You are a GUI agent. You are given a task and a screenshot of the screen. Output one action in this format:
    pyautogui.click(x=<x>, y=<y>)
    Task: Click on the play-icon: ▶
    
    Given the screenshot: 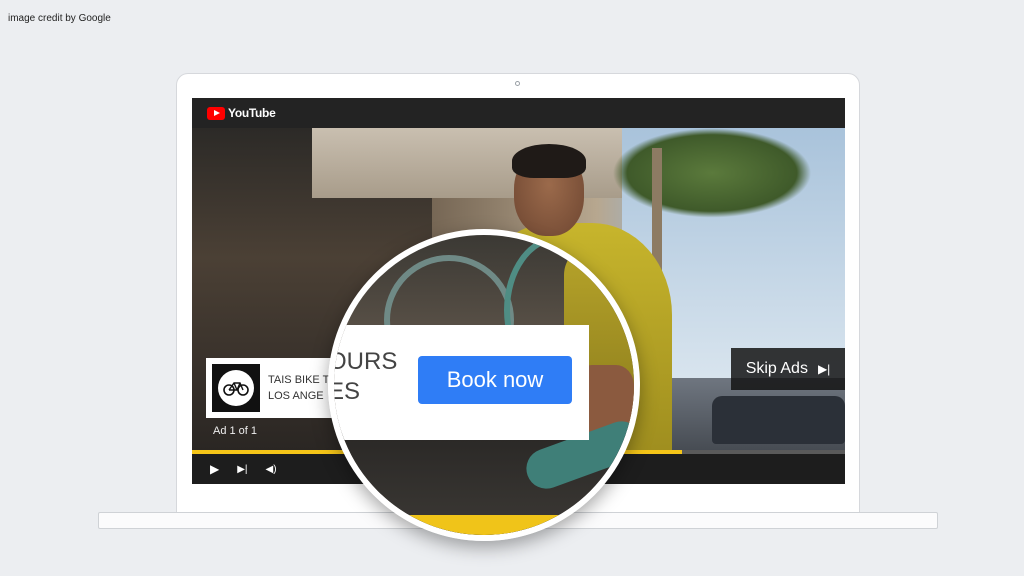 What is the action you would take?
    pyautogui.click(x=214, y=469)
    